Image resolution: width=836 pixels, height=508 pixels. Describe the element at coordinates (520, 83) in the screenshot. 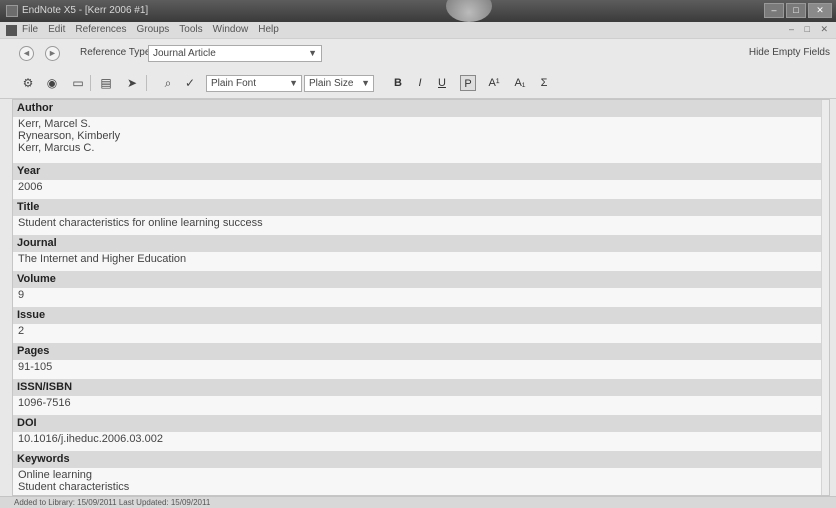

I see `subscript-button: A₁` at that location.